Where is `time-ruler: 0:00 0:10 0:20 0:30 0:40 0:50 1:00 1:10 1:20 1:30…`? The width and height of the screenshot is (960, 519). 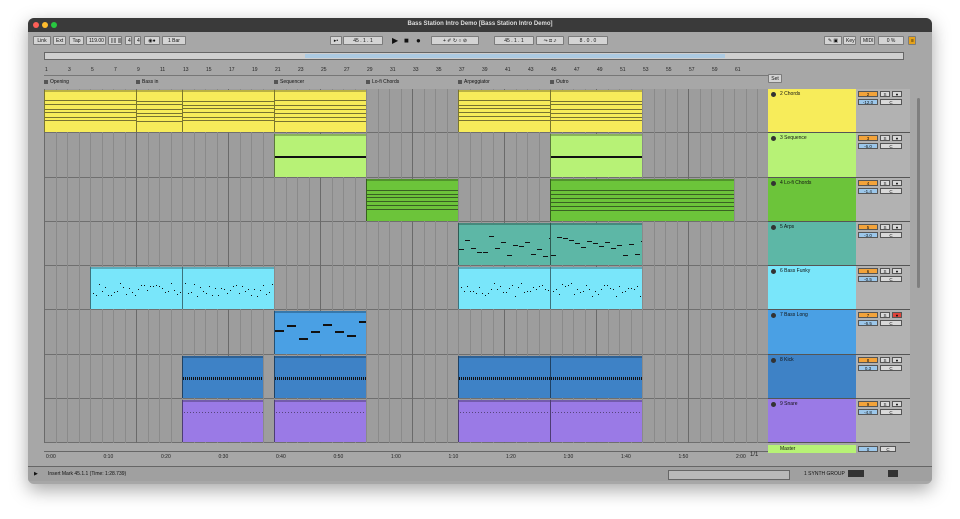 time-ruler: 0:00 0:10 0:20 0:30 0:40 0:50 1:00 1:10 1:20 1:30… is located at coordinates (406, 456).